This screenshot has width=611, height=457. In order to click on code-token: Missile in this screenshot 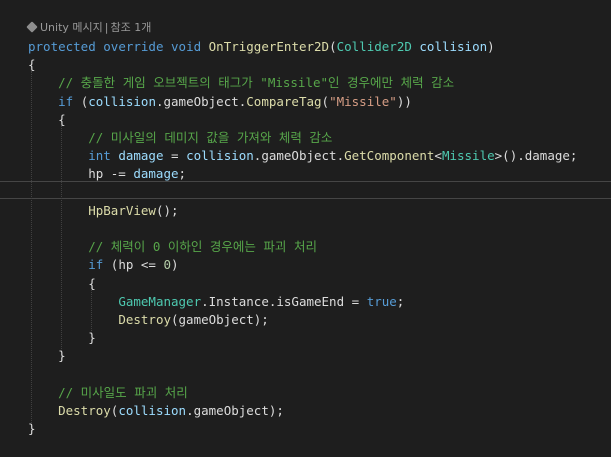, I will do `click(468, 156)`.